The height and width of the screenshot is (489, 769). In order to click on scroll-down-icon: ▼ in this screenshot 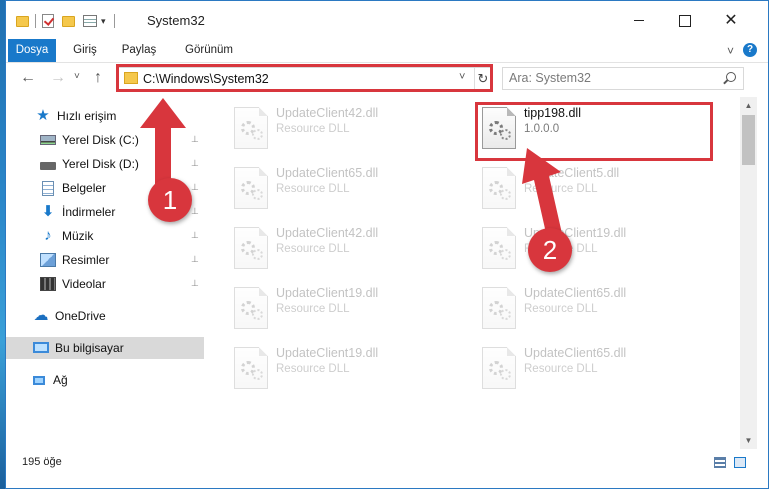, I will do `click(748, 440)`.